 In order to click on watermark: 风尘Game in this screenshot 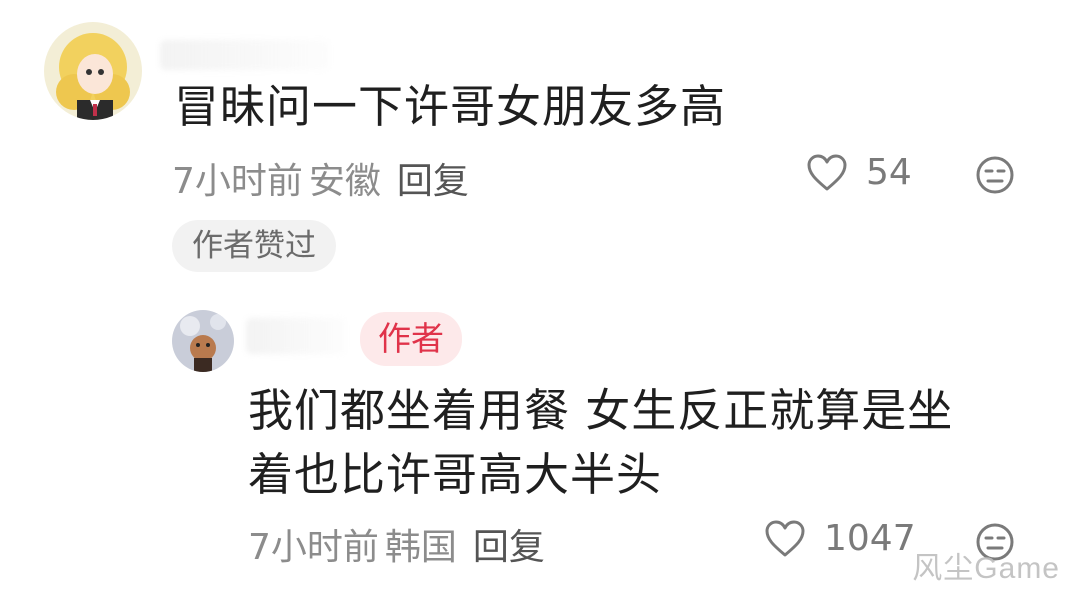, I will do `click(986, 568)`.